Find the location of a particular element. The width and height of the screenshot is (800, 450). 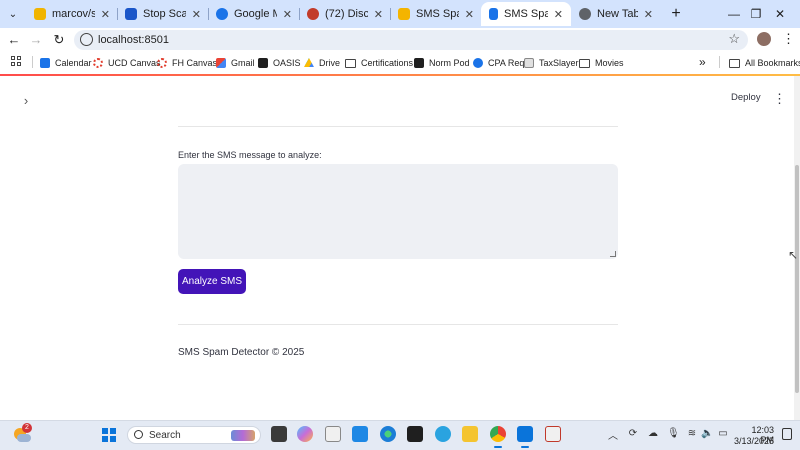

bookmark-gmail: Gmail is located at coordinates (235, 63).